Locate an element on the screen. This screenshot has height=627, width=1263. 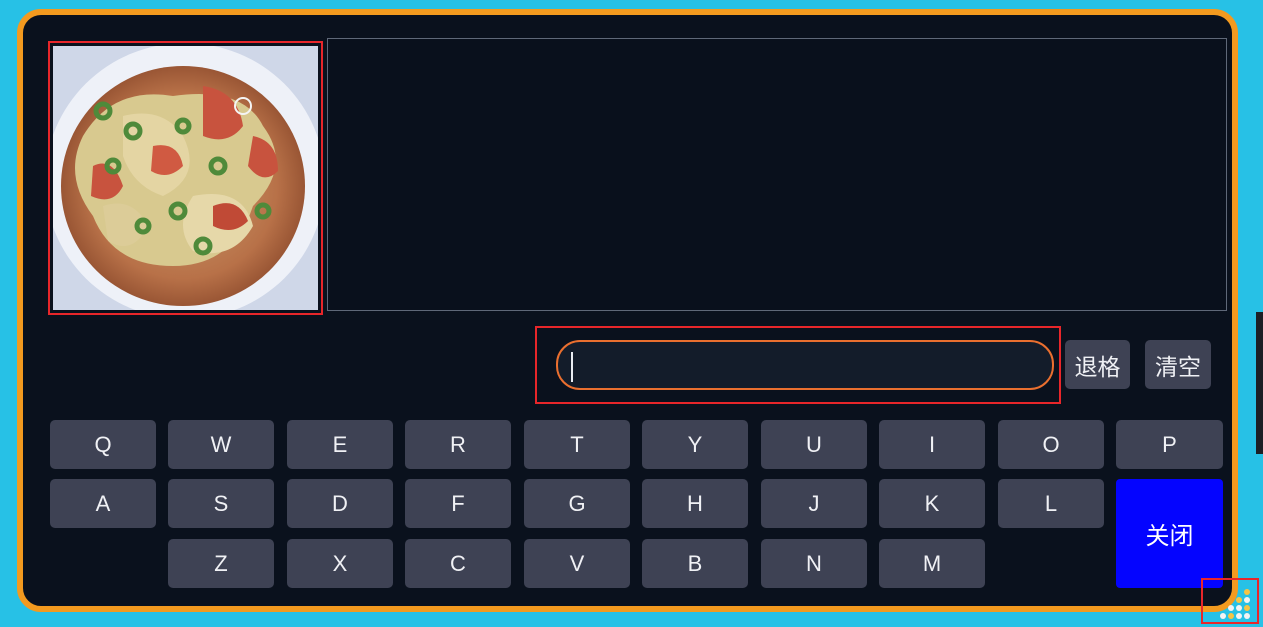
key-b: B is located at coordinates (695, 563).